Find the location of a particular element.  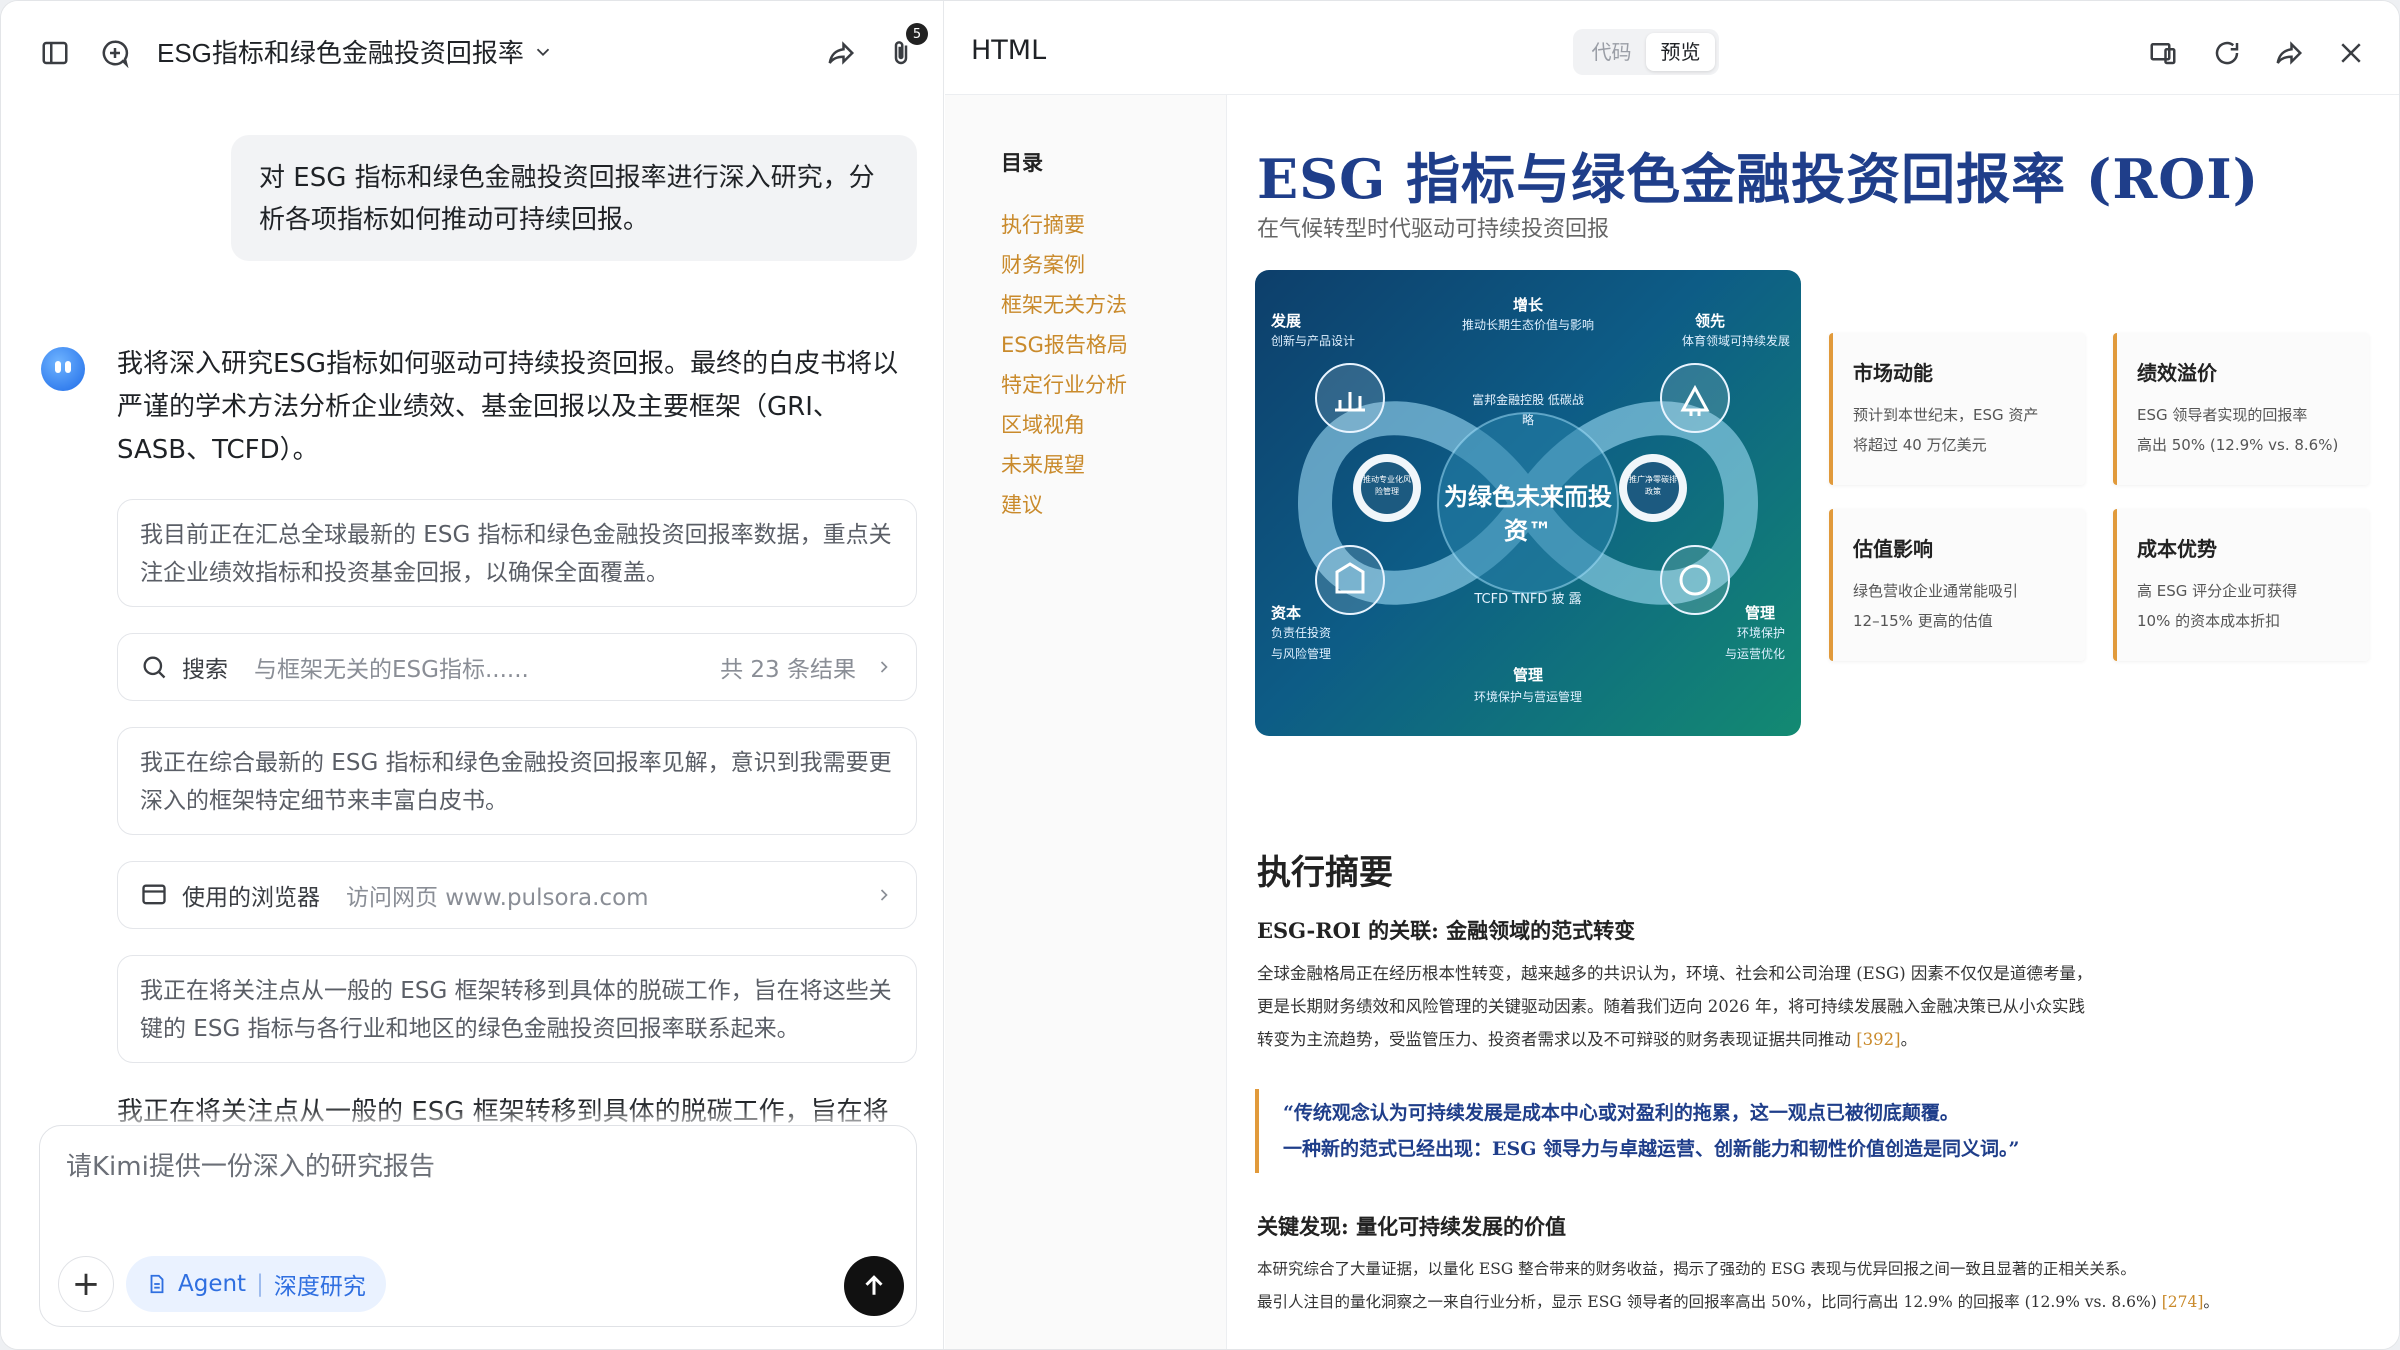

hero-bottom-title: 管理 is located at coordinates (1527, 675).